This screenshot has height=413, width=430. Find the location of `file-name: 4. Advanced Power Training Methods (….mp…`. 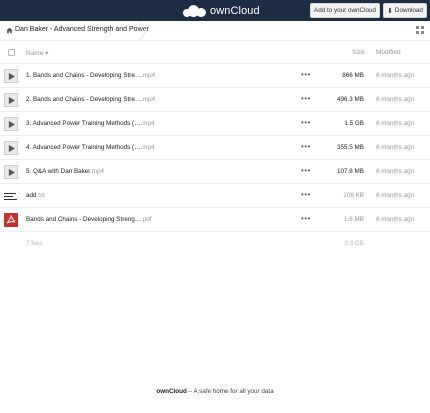

file-name: 4. Advanced Power Training Methods (….mp… is located at coordinates (90, 147).